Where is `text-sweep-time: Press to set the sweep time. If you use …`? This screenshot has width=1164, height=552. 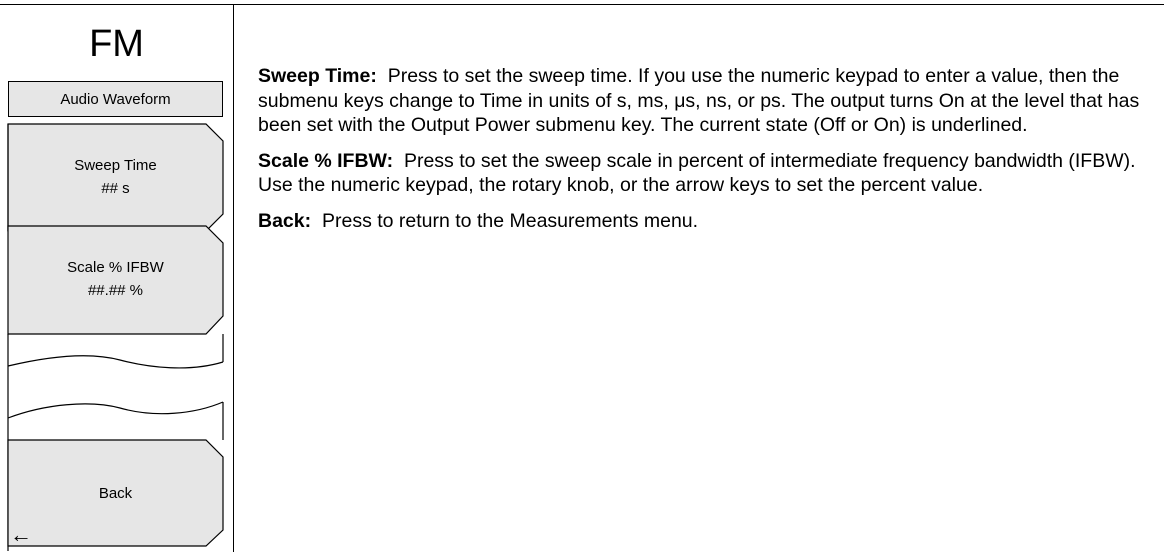
text-sweep-time: Press to set the sweep time. If you use … is located at coordinates (699, 100).